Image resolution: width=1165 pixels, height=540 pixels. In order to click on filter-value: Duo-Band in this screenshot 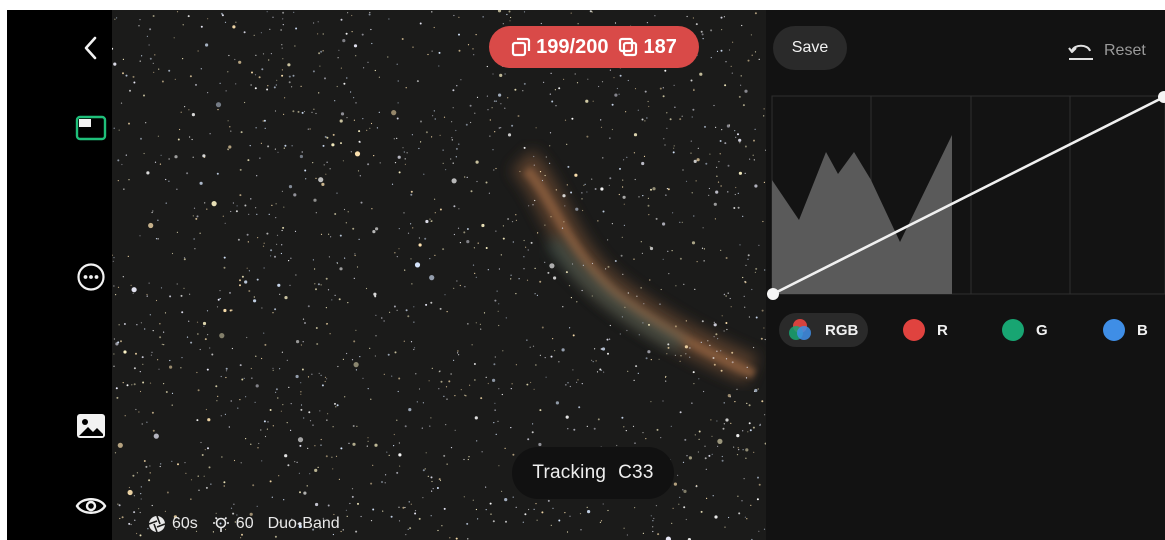, I will do `click(303, 523)`.